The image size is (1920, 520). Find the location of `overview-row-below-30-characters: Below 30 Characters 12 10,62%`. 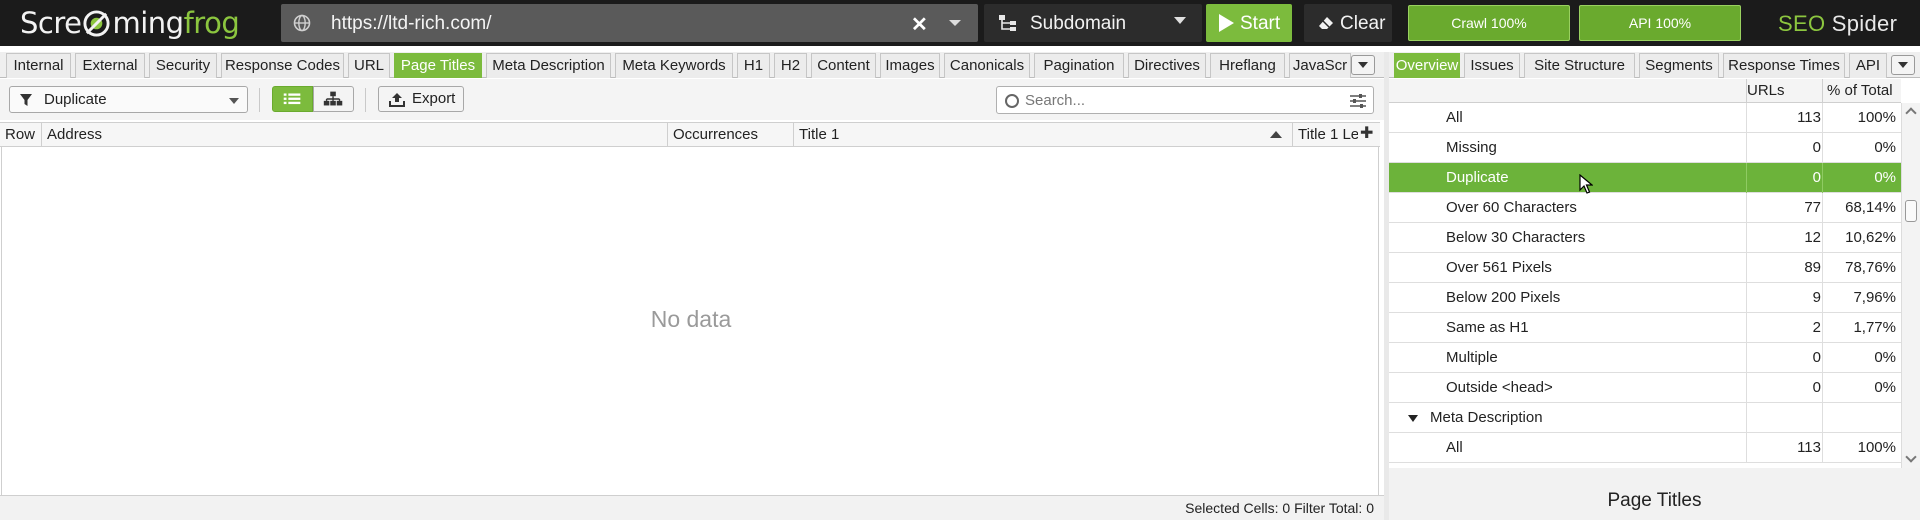

overview-row-below-30-characters: Below 30 Characters 12 10,62% is located at coordinates (1645, 238).